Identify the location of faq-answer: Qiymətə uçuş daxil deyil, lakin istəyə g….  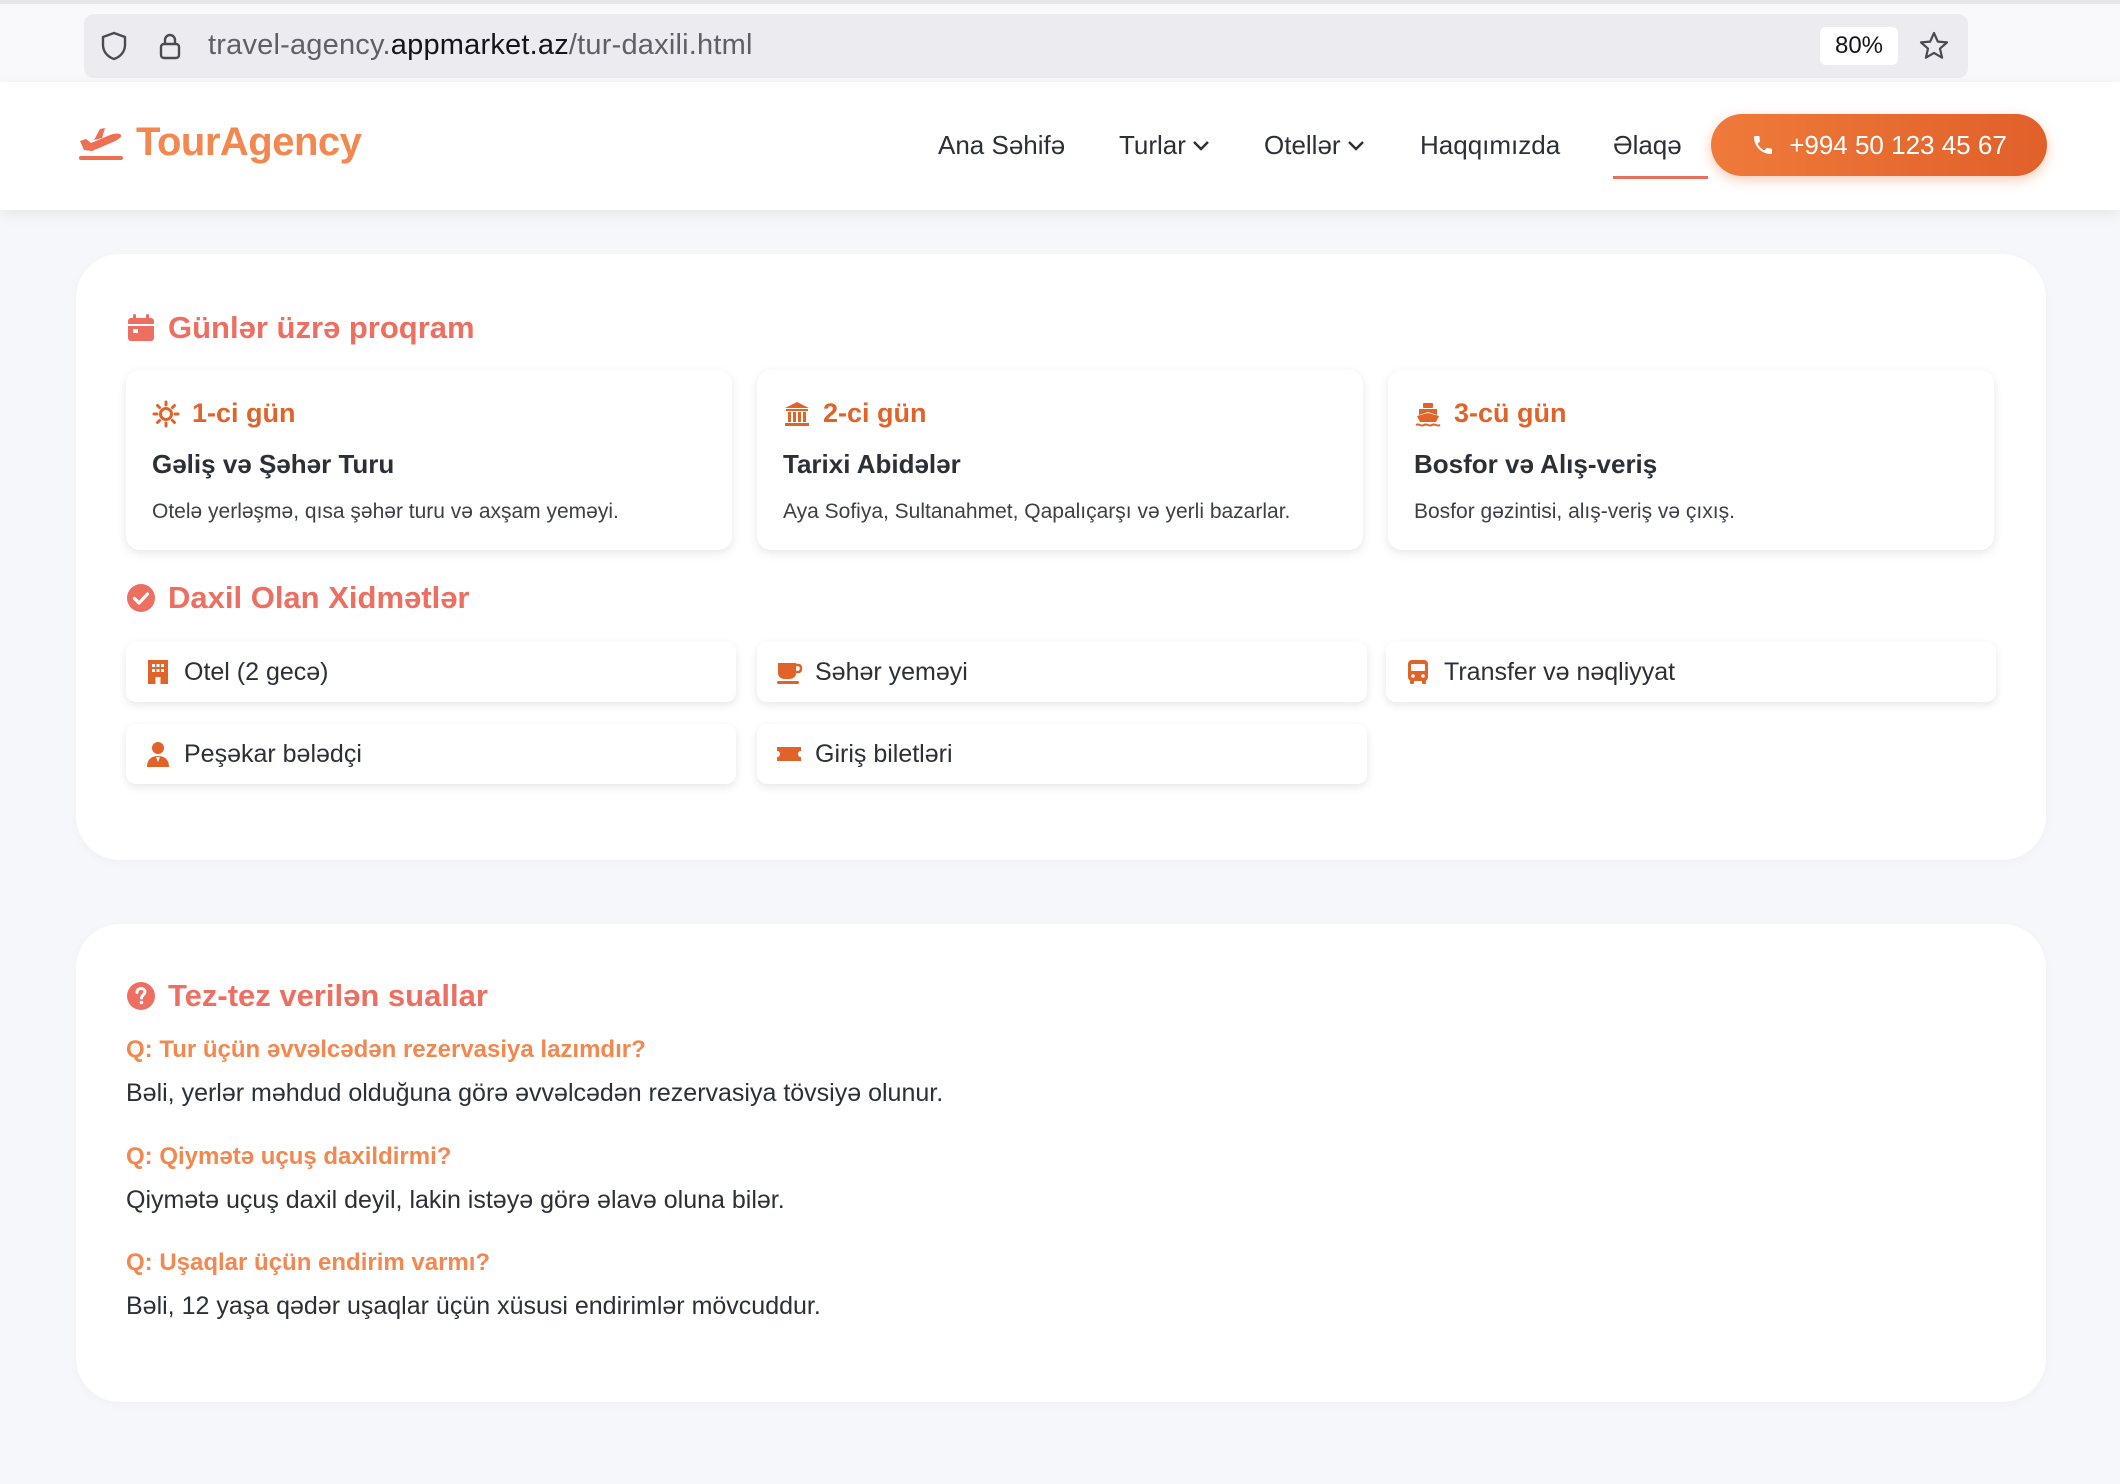
(455, 1200).